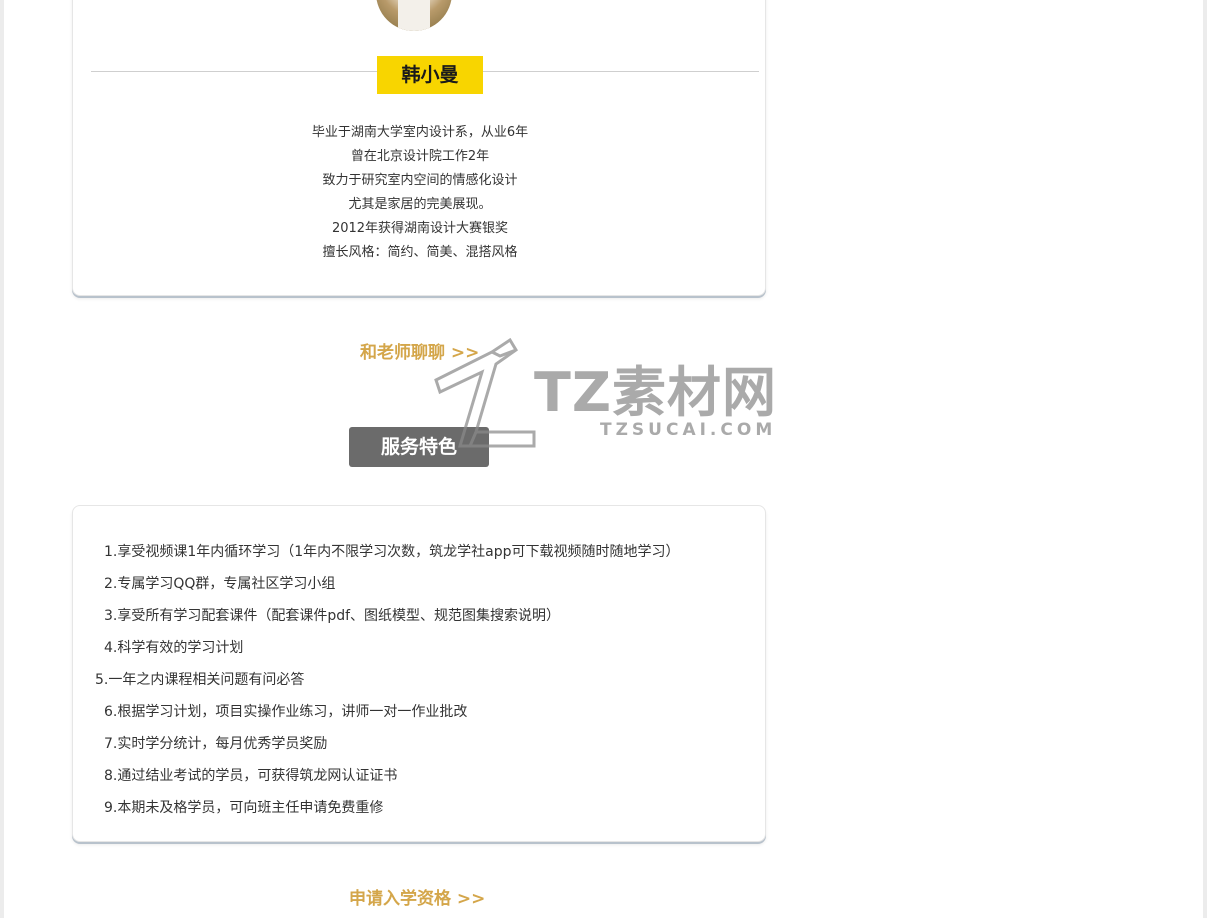  I want to click on watermark-brand: TZ素材网, so click(655, 392).